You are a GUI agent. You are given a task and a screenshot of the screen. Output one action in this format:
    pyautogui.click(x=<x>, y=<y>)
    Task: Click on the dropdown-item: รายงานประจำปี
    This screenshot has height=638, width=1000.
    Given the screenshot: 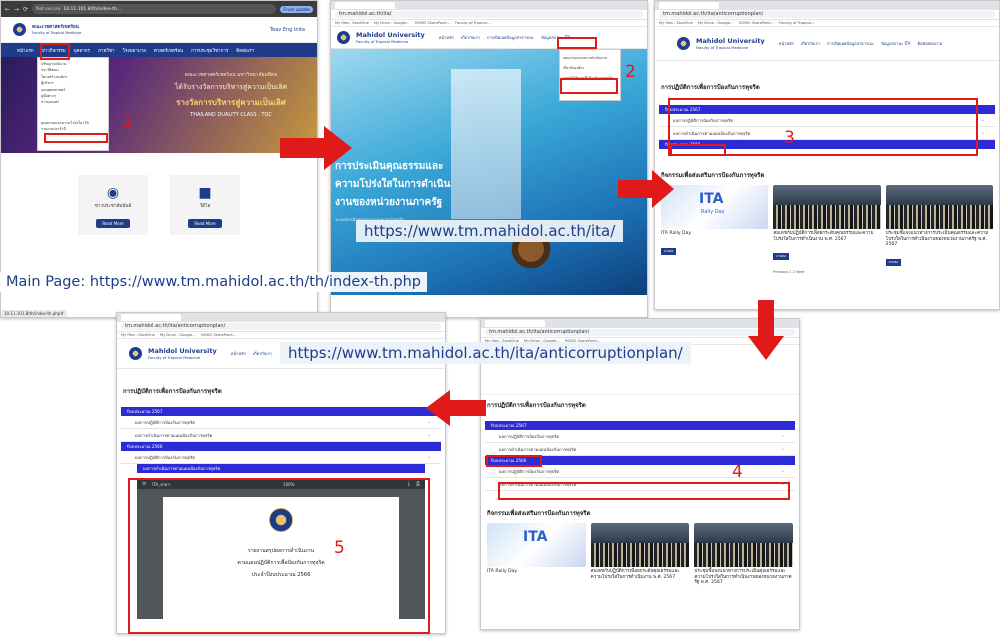 What is the action you would take?
    pyautogui.click(x=73, y=129)
    